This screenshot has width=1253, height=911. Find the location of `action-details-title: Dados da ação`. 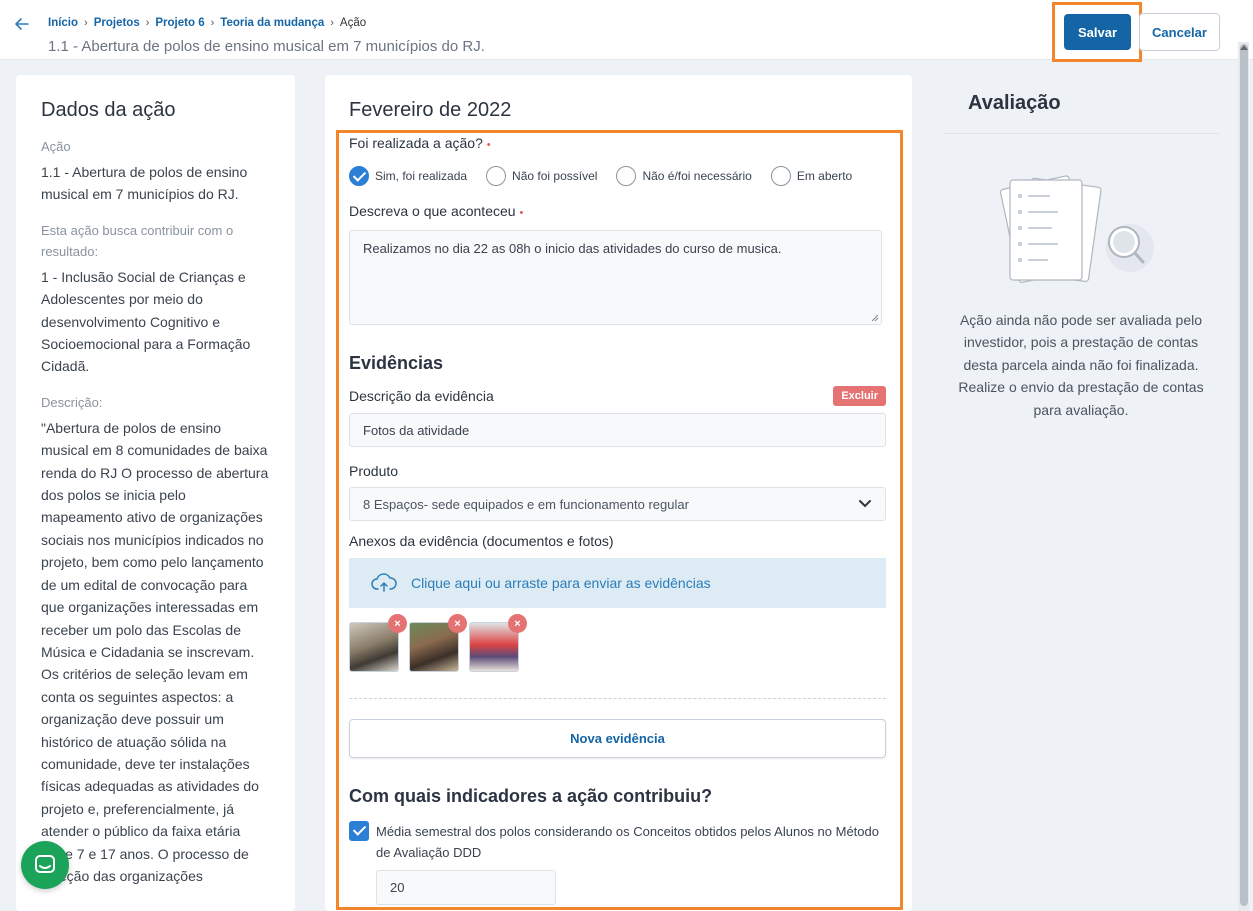

action-details-title: Dados da ação is located at coordinates (108, 110).